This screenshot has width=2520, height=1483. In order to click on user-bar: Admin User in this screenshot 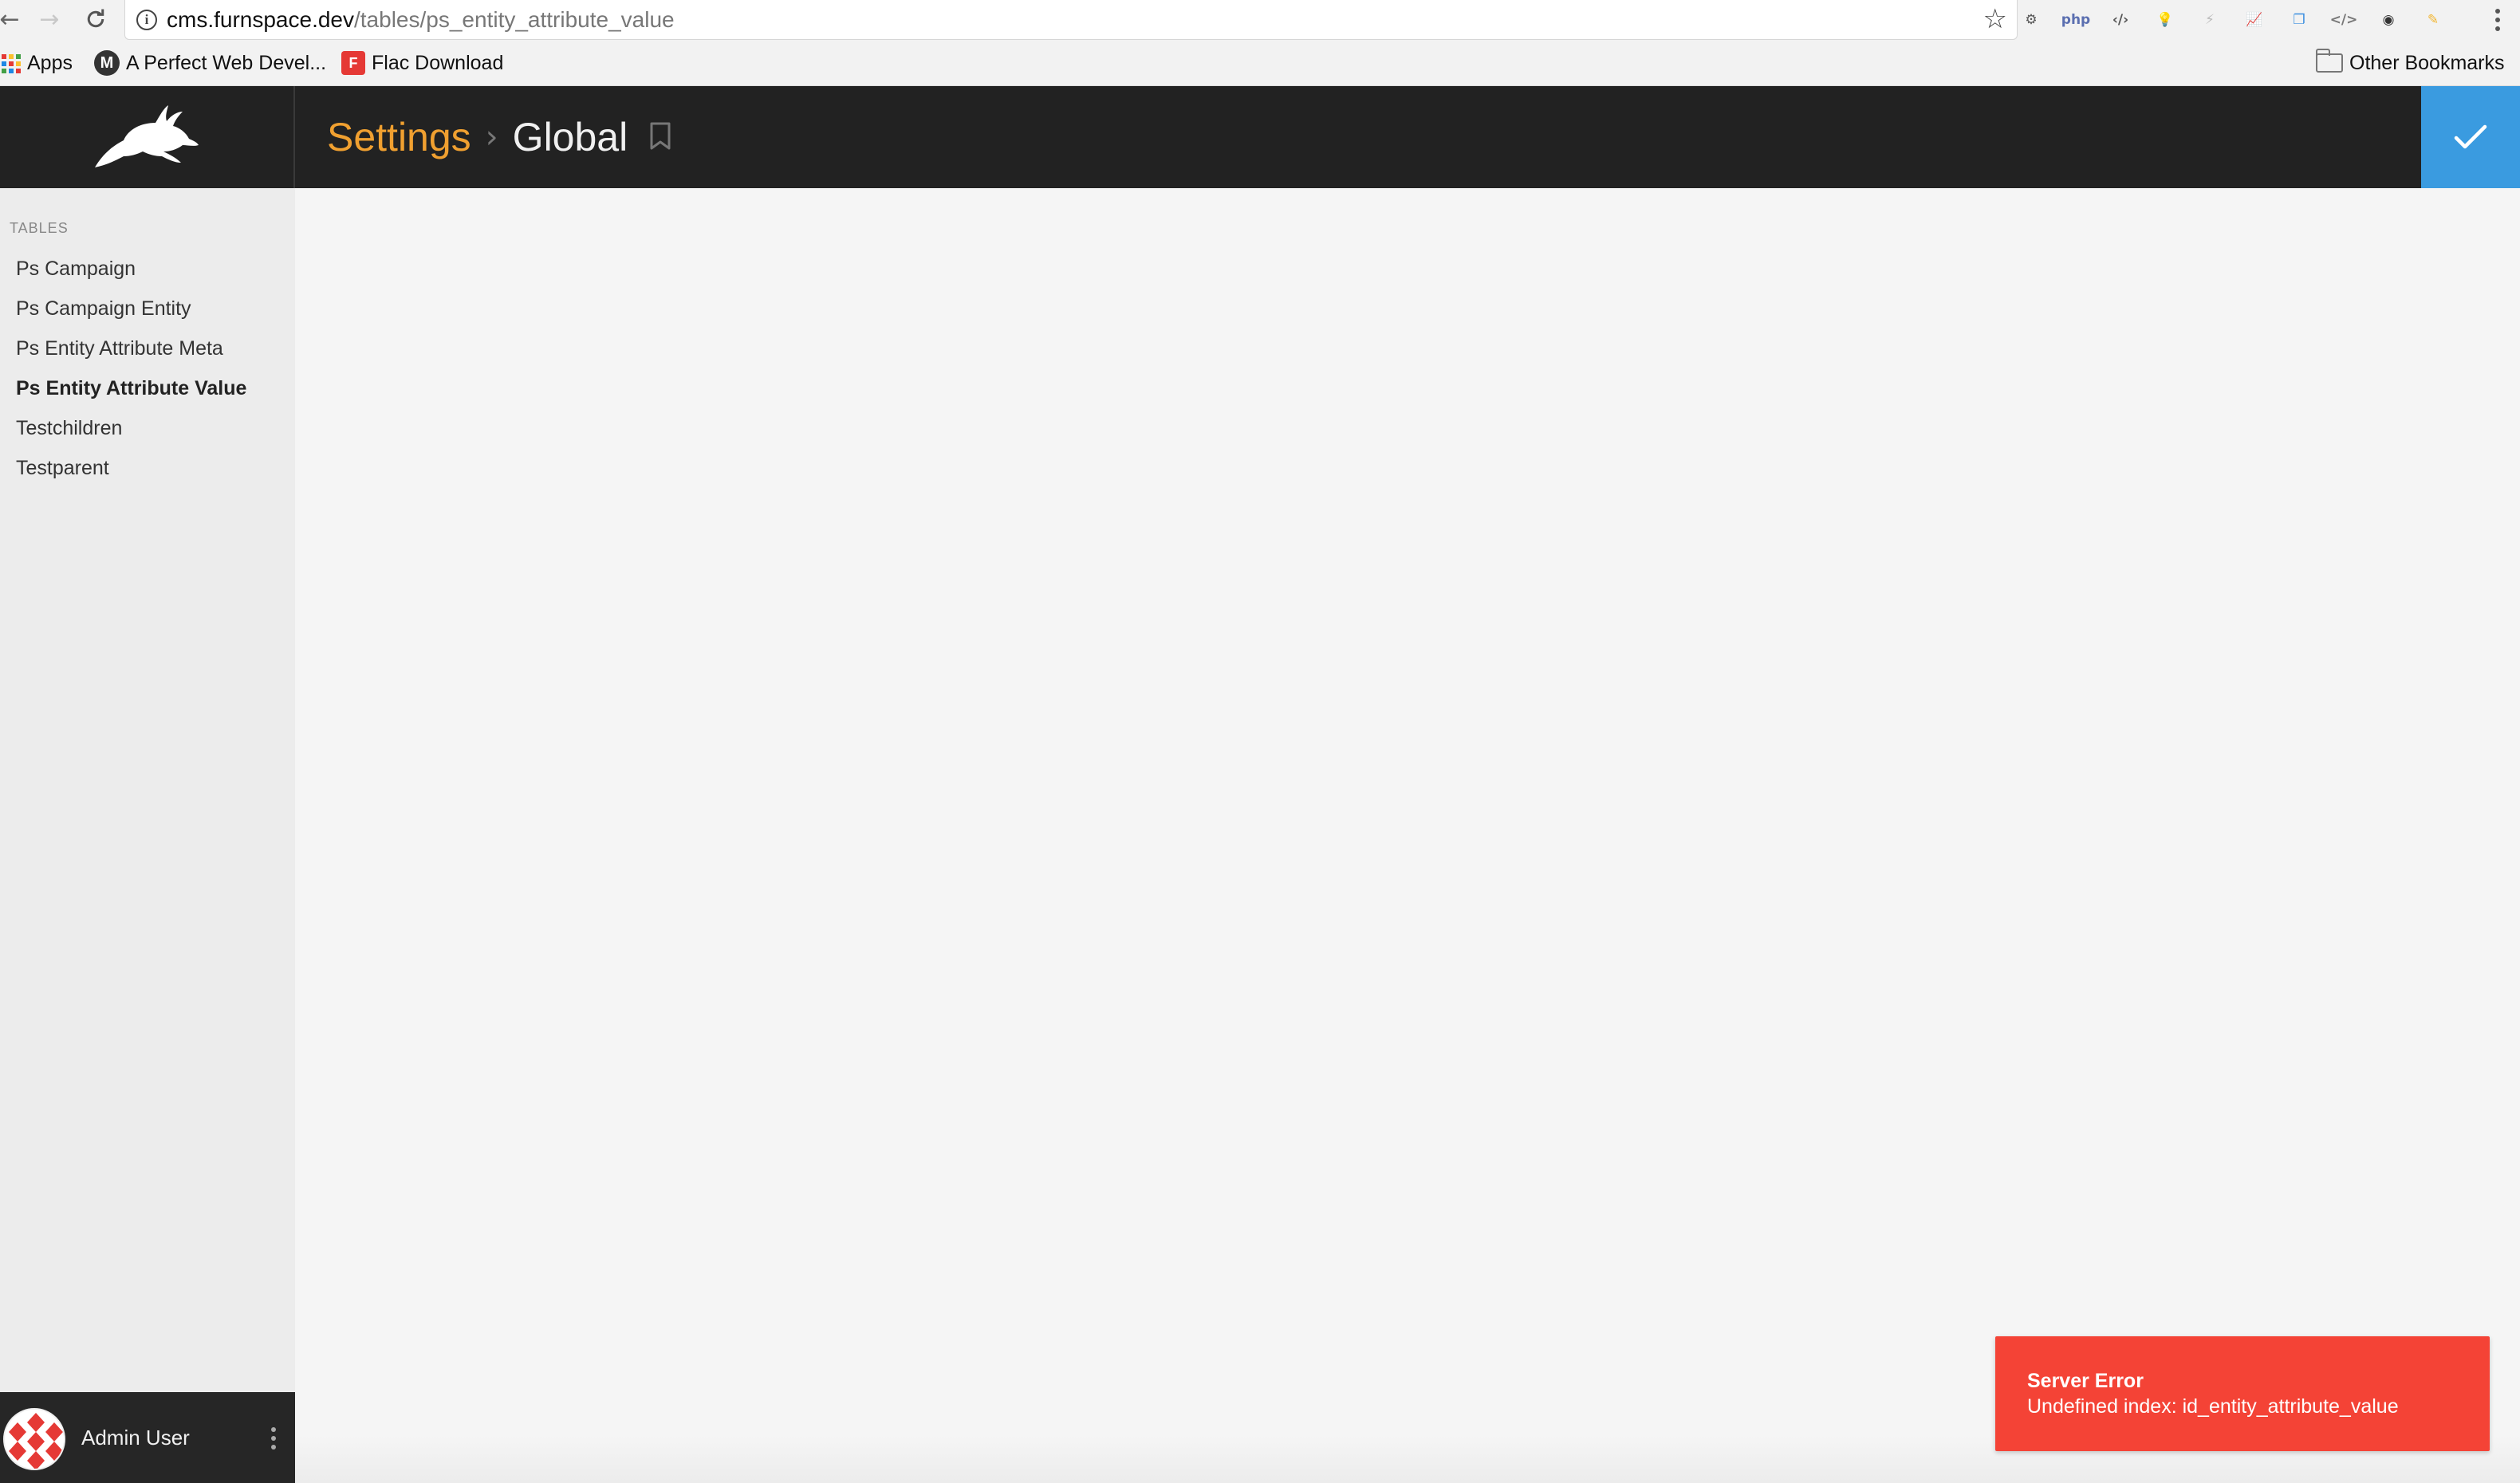, I will do `click(147, 1437)`.